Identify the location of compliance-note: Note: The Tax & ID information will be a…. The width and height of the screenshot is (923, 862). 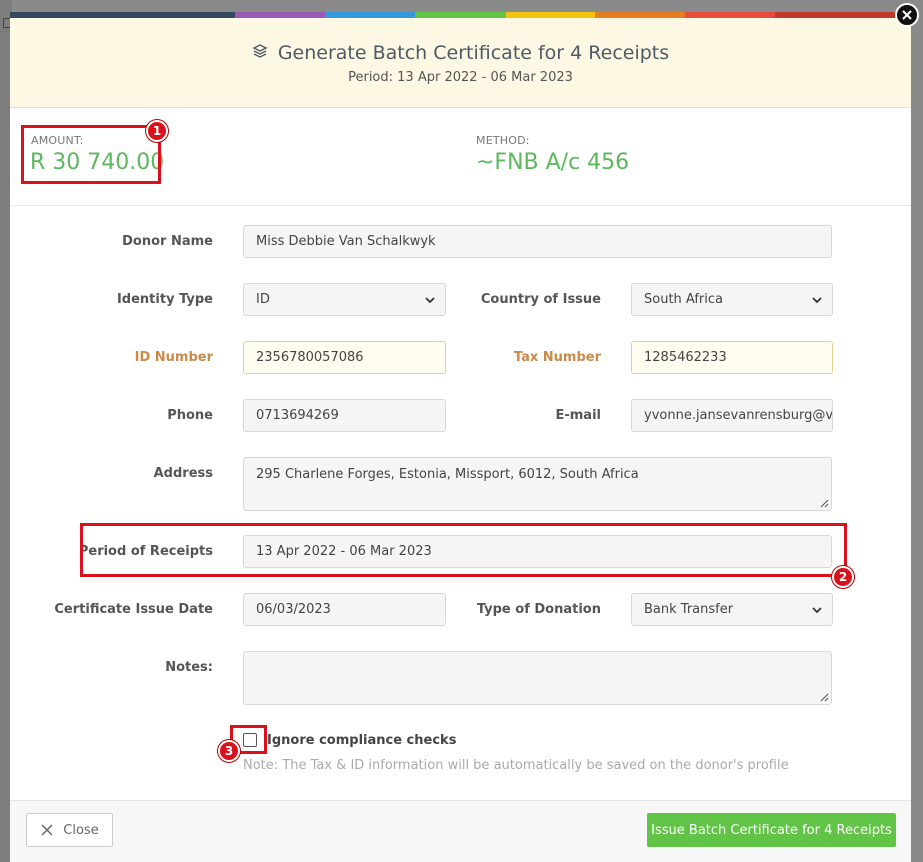
(516, 765).